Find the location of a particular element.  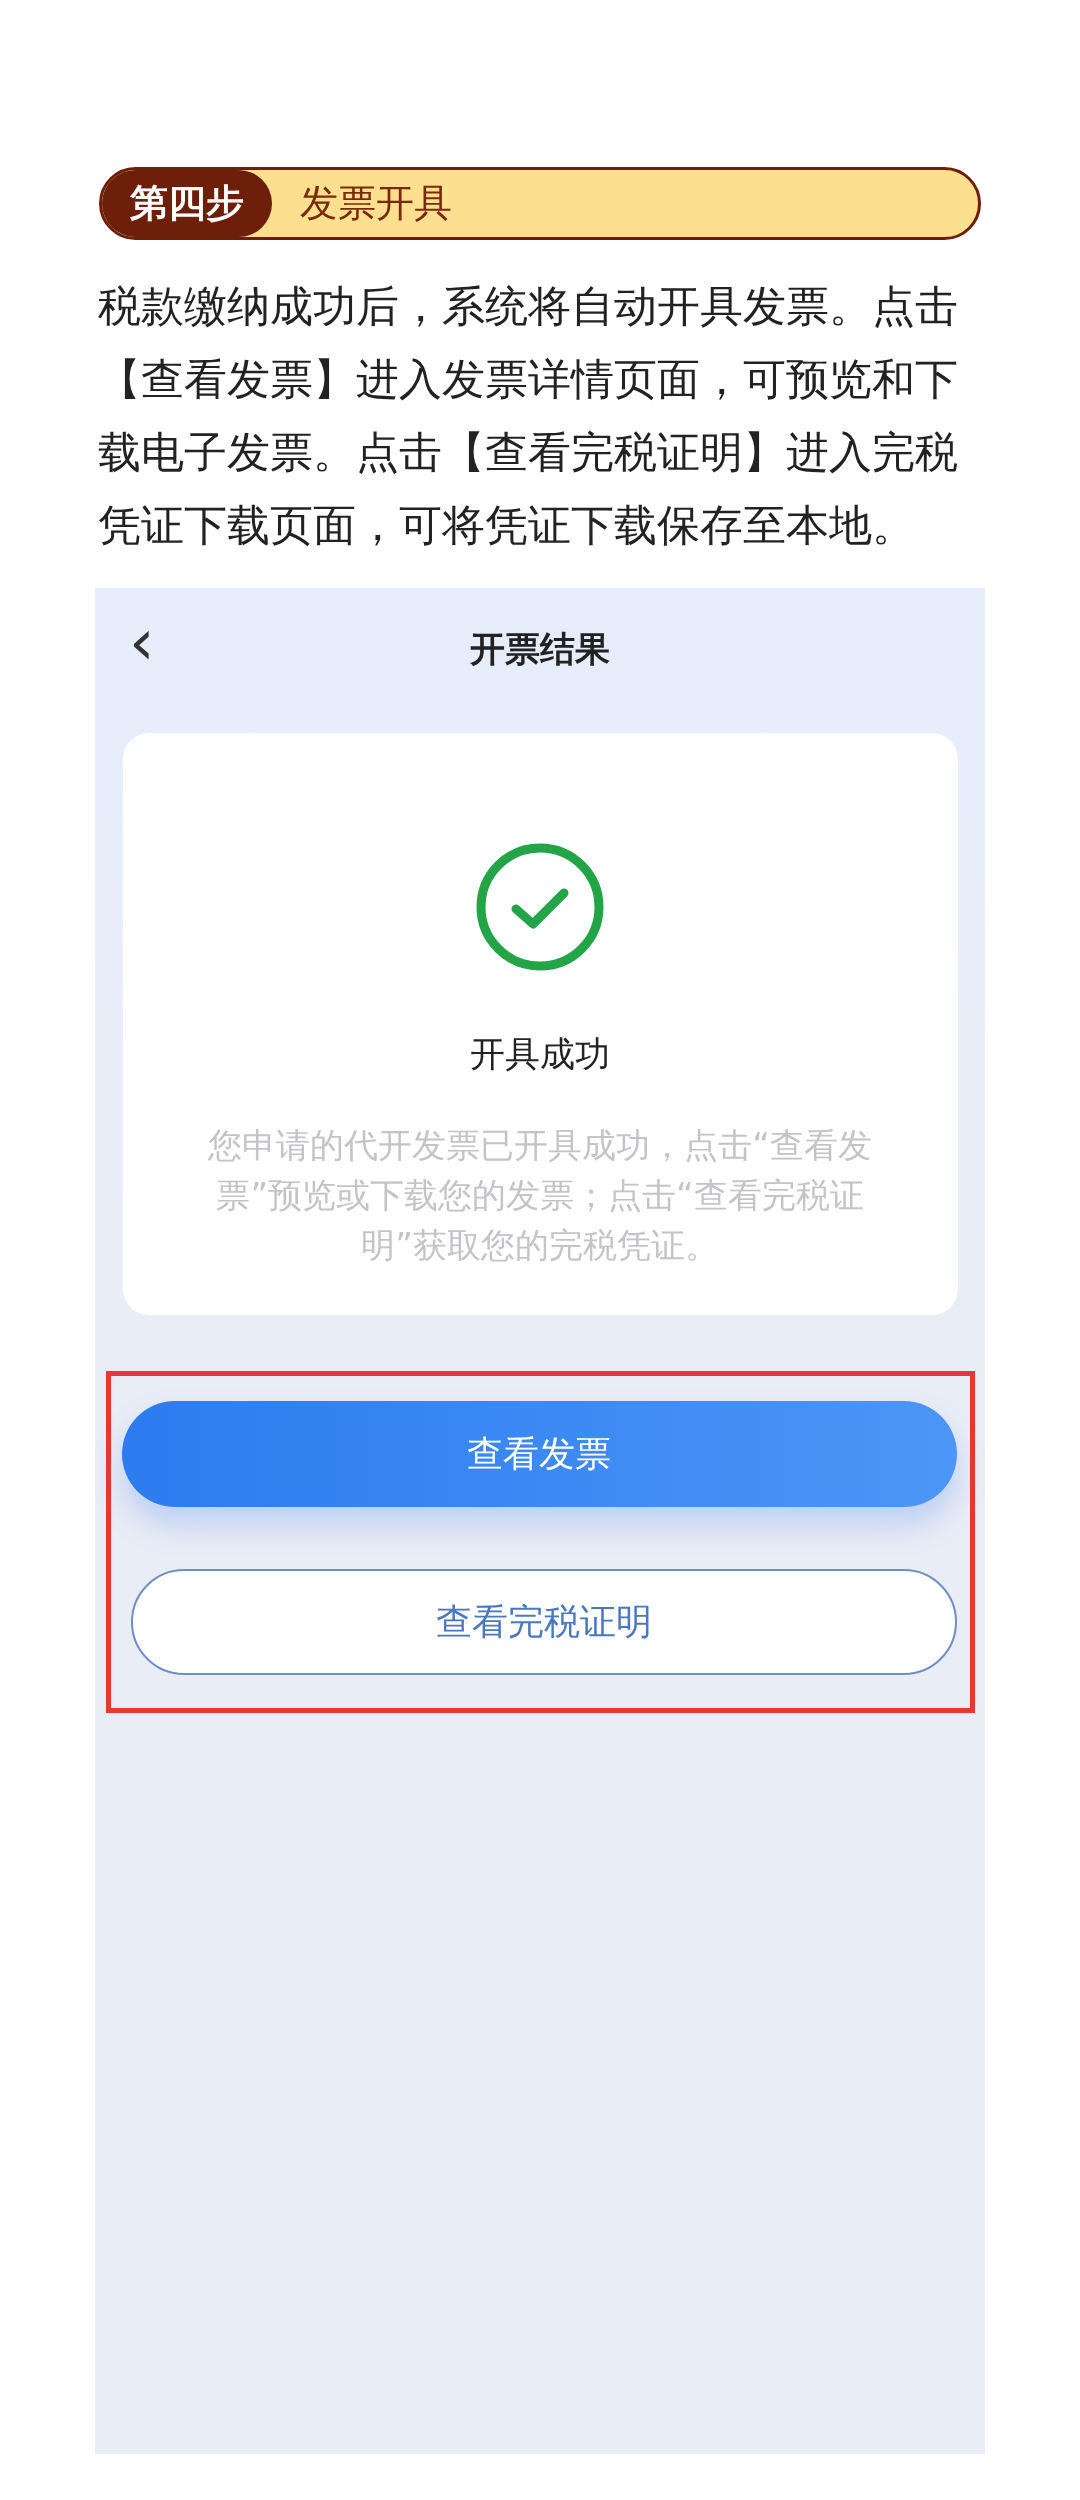

result-message: 您申请的代开发票已开具成功，点击“查看发票”预览或下载您的发票；点击“查看完税证明”获取您的完税凭证。 is located at coordinates (540, 1195).